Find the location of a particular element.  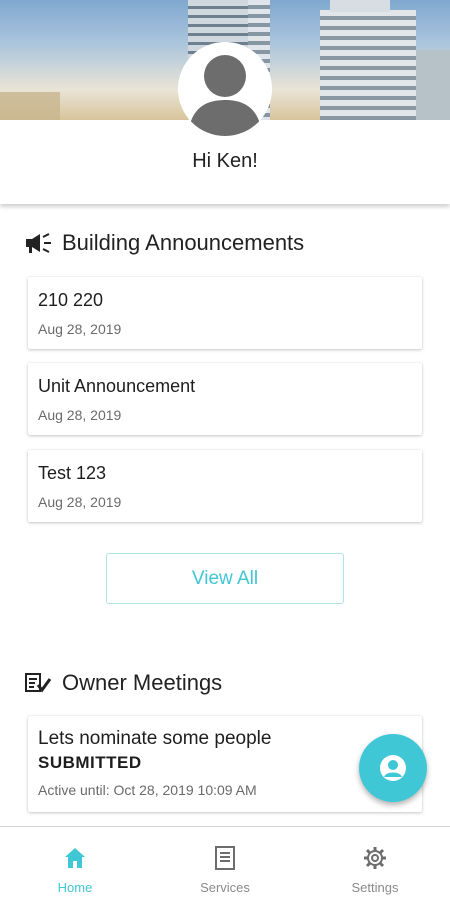

tab-label: Home is located at coordinates (75, 887).